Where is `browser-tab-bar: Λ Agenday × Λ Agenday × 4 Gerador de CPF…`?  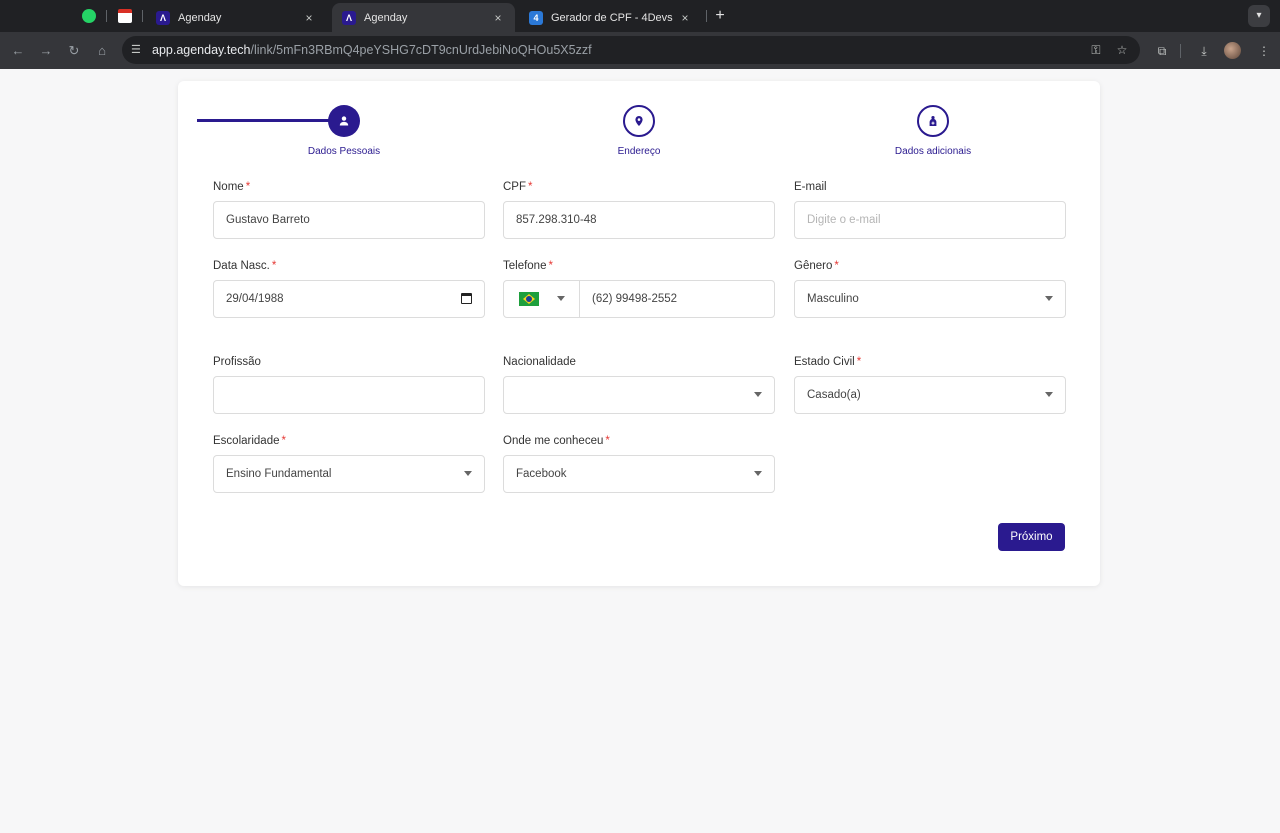 browser-tab-bar: Λ Agenday × Λ Agenday × 4 Gerador de CPF… is located at coordinates (640, 16).